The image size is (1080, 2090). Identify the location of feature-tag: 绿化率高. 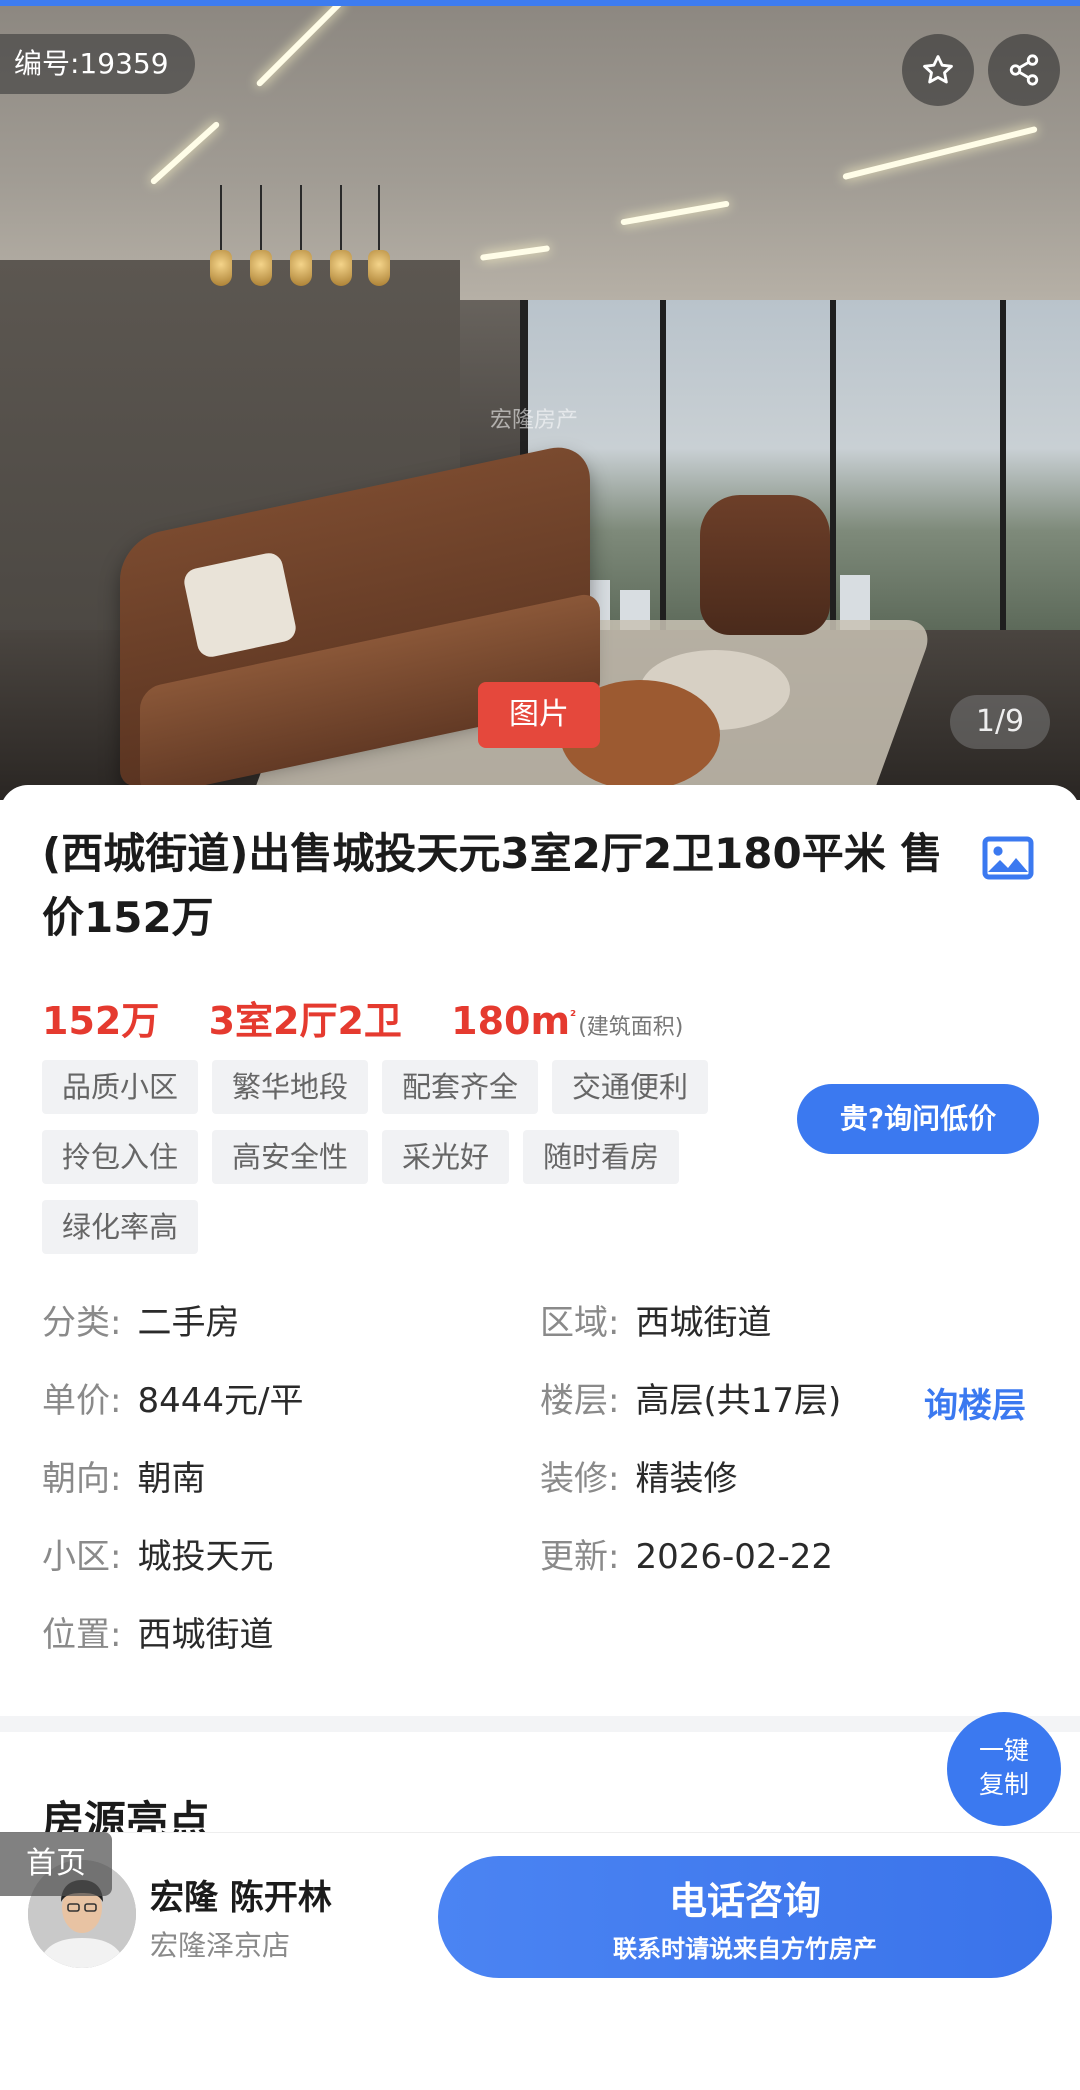
(120, 1227).